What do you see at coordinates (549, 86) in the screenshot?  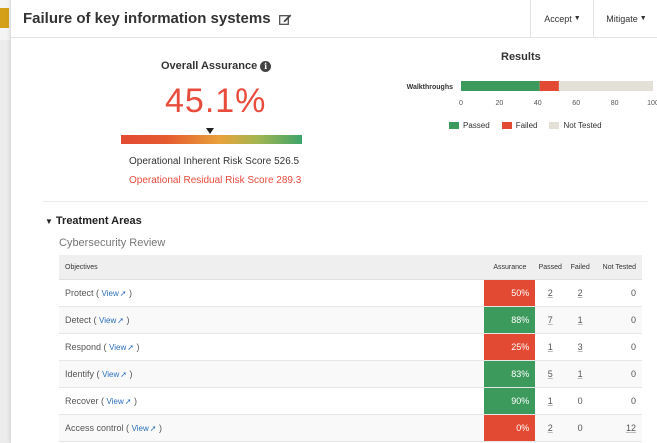 I see `bar-segment-failed` at bounding box center [549, 86].